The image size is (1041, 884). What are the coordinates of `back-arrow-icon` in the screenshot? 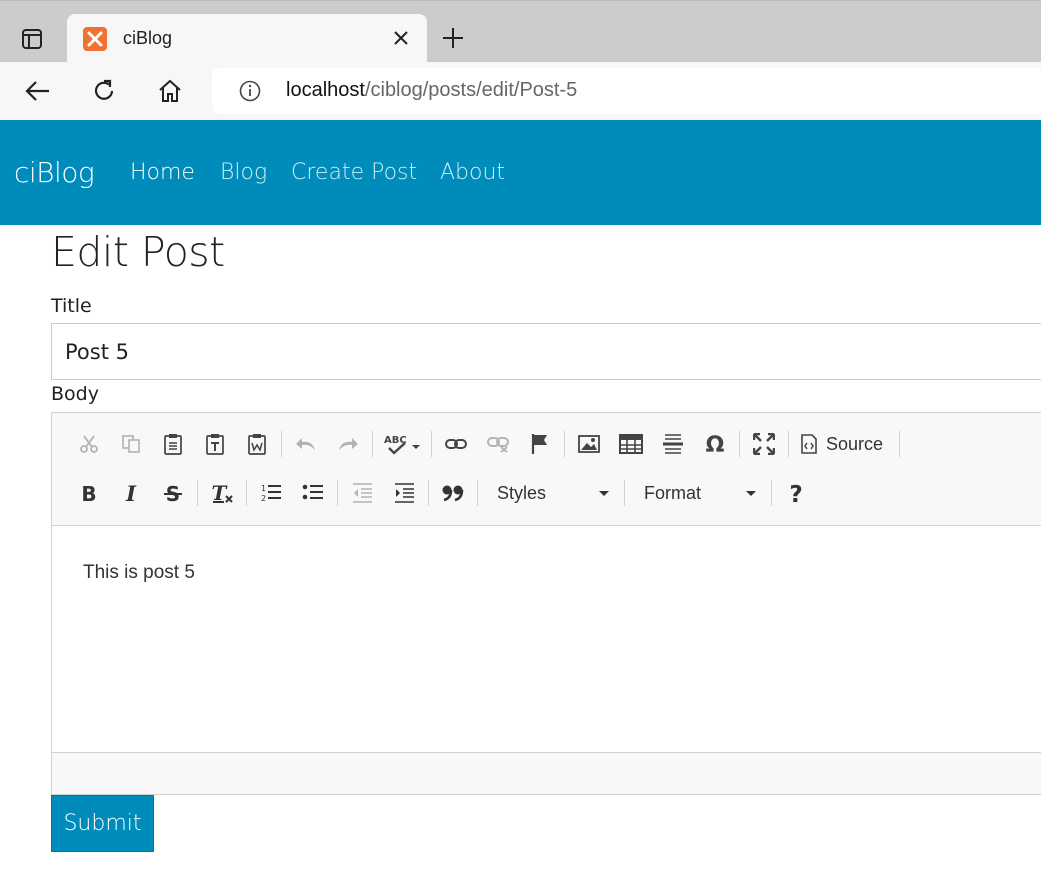 It's located at (38, 91).